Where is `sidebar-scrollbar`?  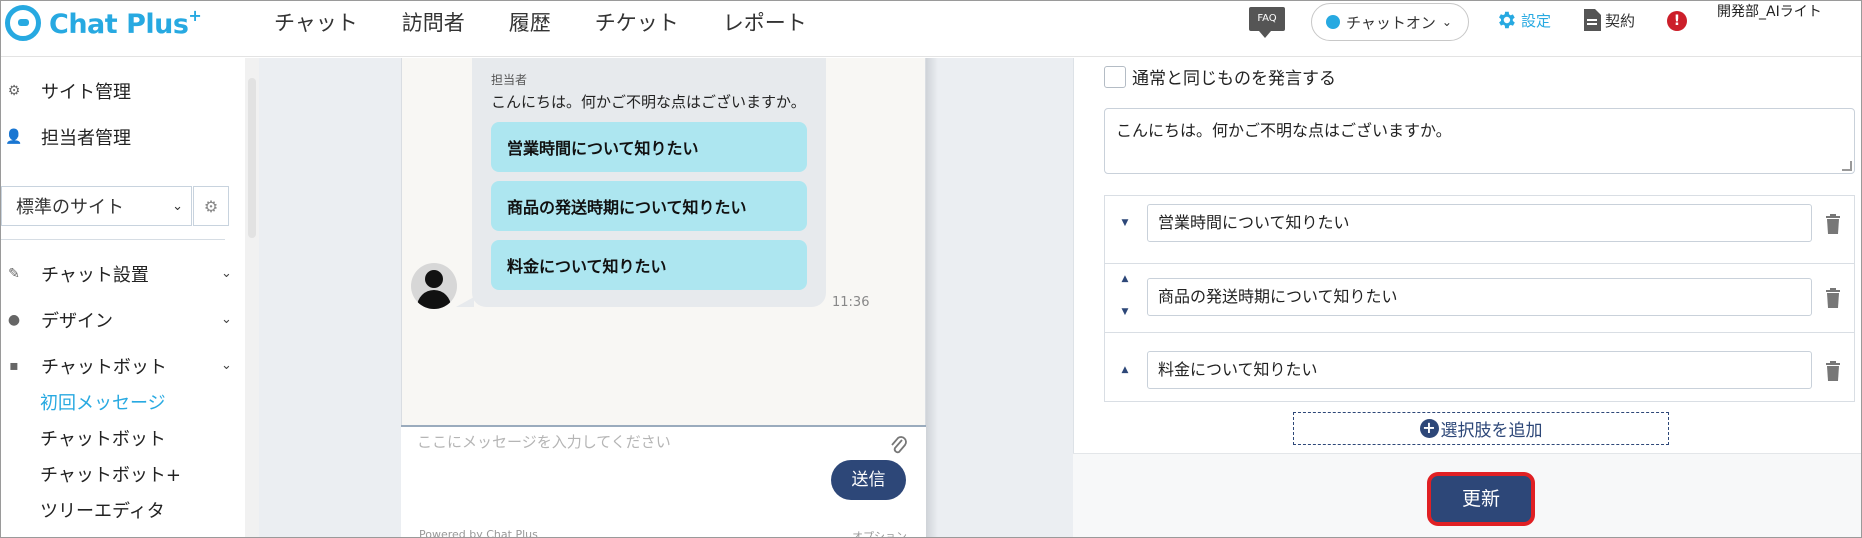 sidebar-scrollbar is located at coordinates (252, 297).